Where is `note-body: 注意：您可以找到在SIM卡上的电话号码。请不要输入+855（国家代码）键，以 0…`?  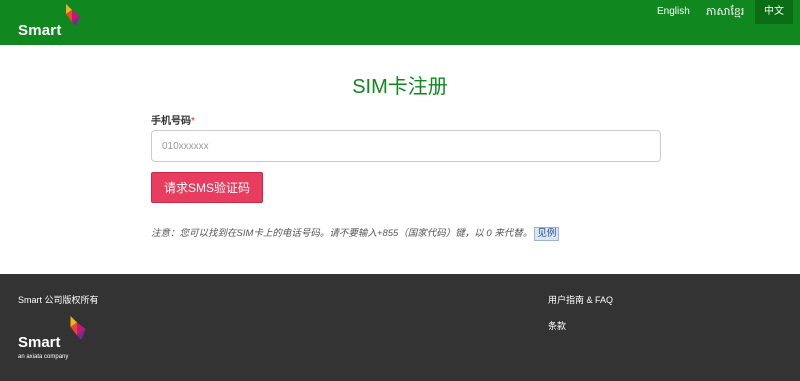 note-body: 注意：您可以找到在SIM卡上的电话号码。请不要输入+855（国家代码）键，以 0… is located at coordinates (342, 233).